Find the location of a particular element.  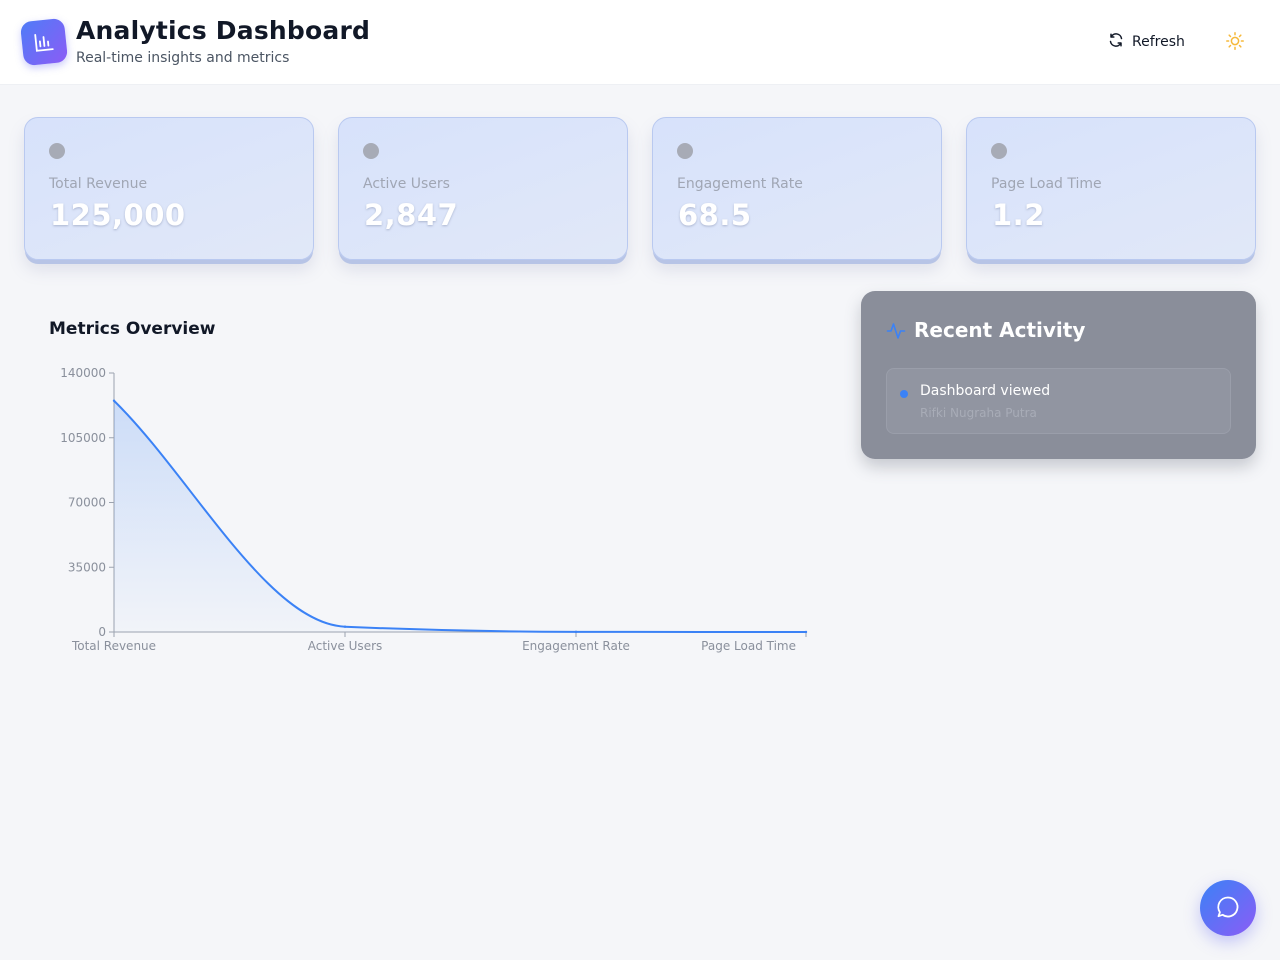

refresh-label: Refresh is located at coordinates (1158, 42).